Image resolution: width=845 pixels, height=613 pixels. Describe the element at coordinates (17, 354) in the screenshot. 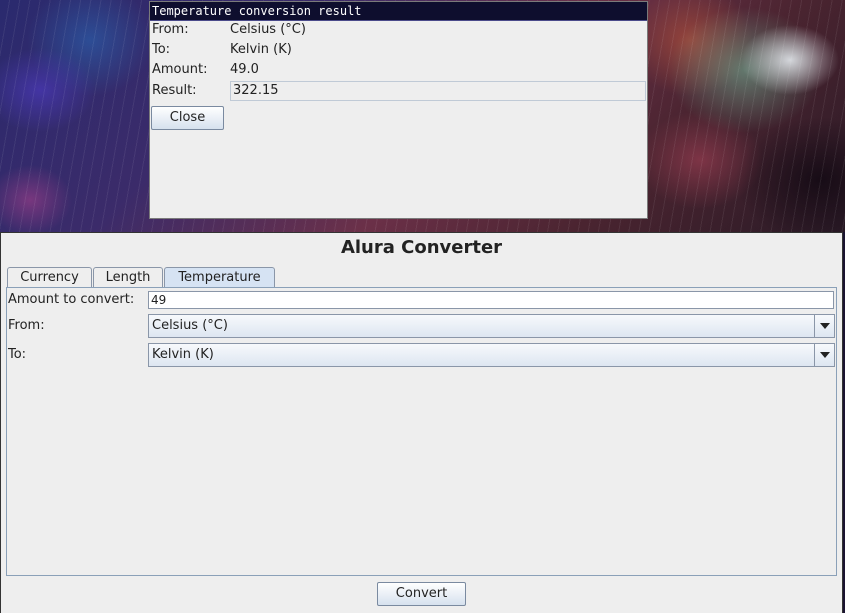

I see `to-label: To:` at that location.